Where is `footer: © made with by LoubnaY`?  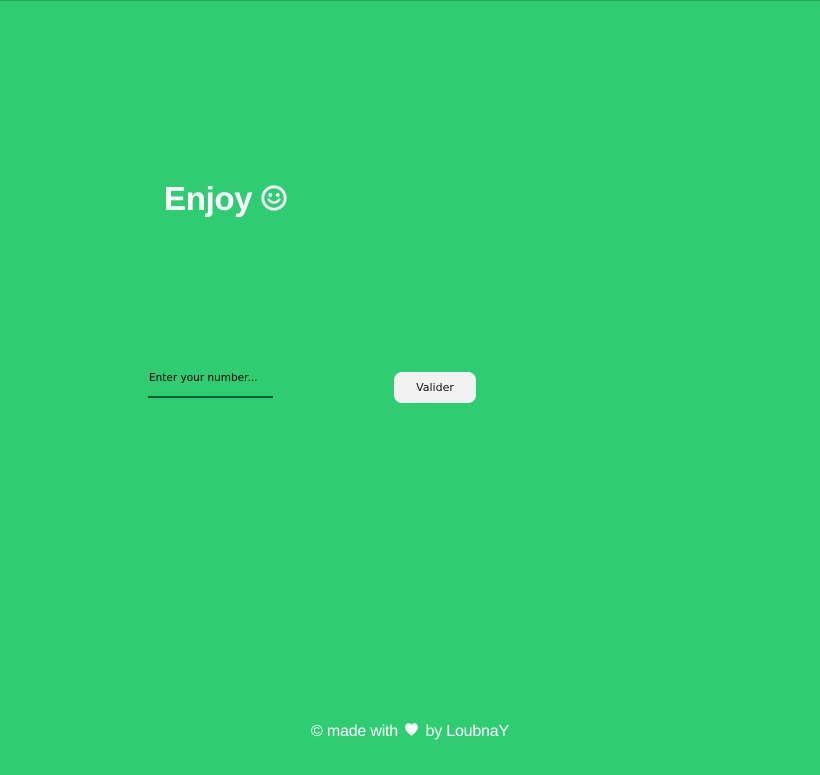 footer: © made with by LoubnaY is located at coordinates (410, 732).